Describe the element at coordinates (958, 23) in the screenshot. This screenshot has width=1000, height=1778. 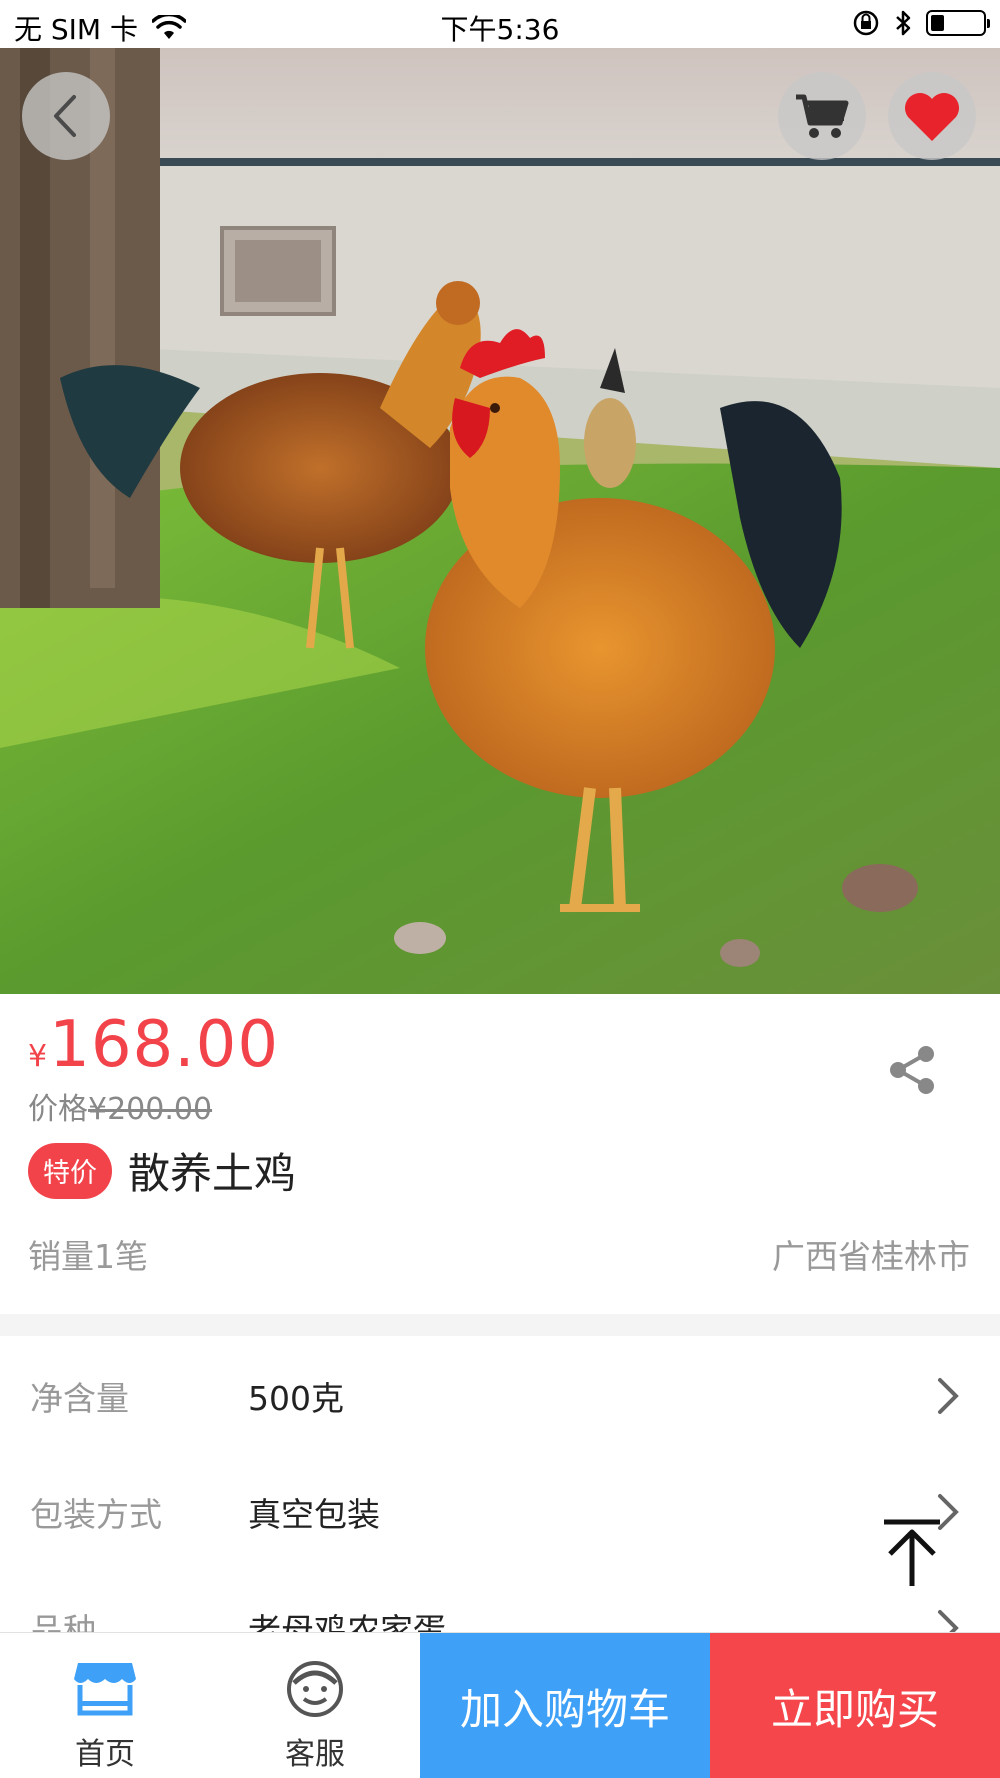
I see `battery-icon` at that location.